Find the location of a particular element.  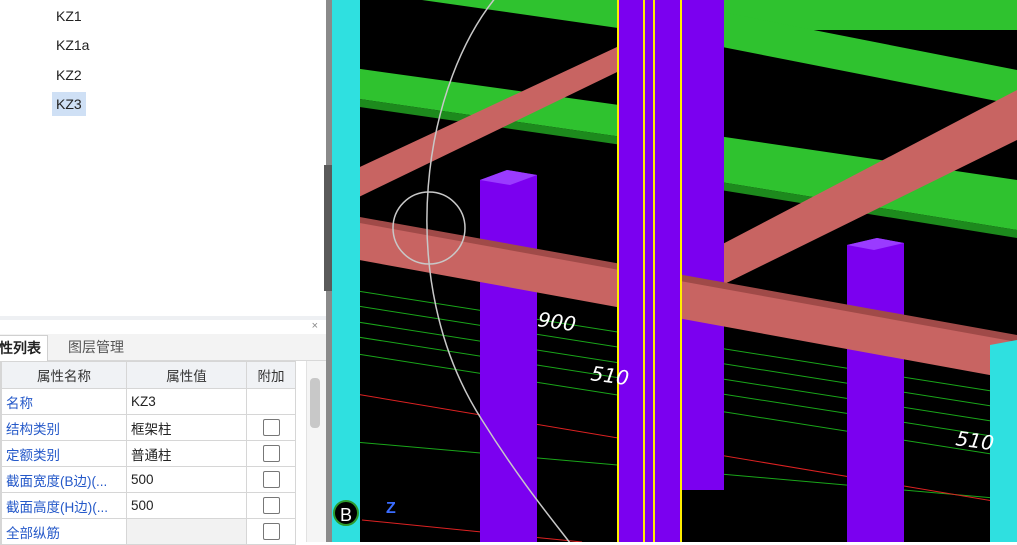

tab-property-list: 性列表 is located at coordinates (24, 348).